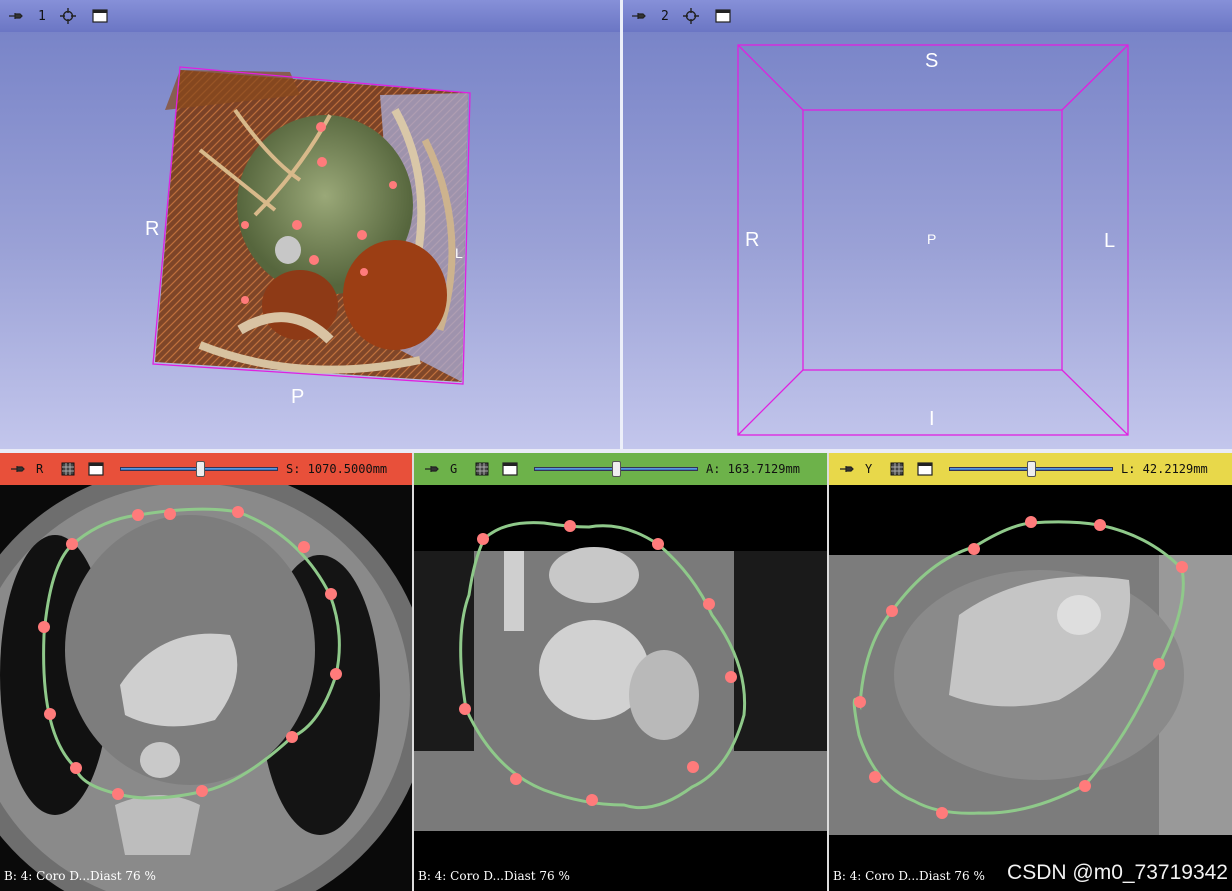 The image size is (1232, 891). I want to click on slice-red-toolbar: R S: 1070.5000mm, so click(206, 469).